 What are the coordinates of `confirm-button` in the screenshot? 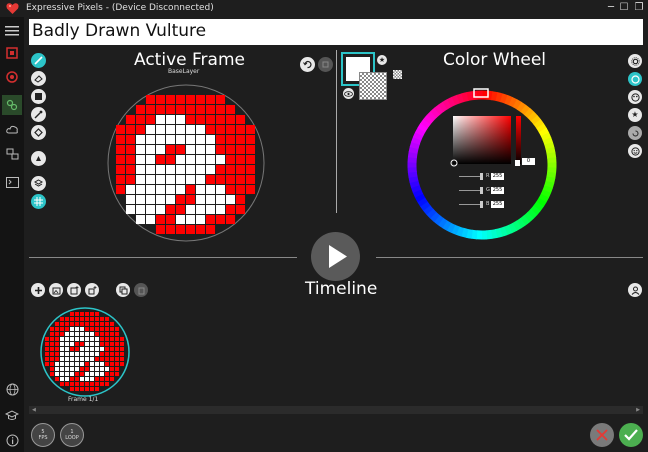 It's located at (631, 435).